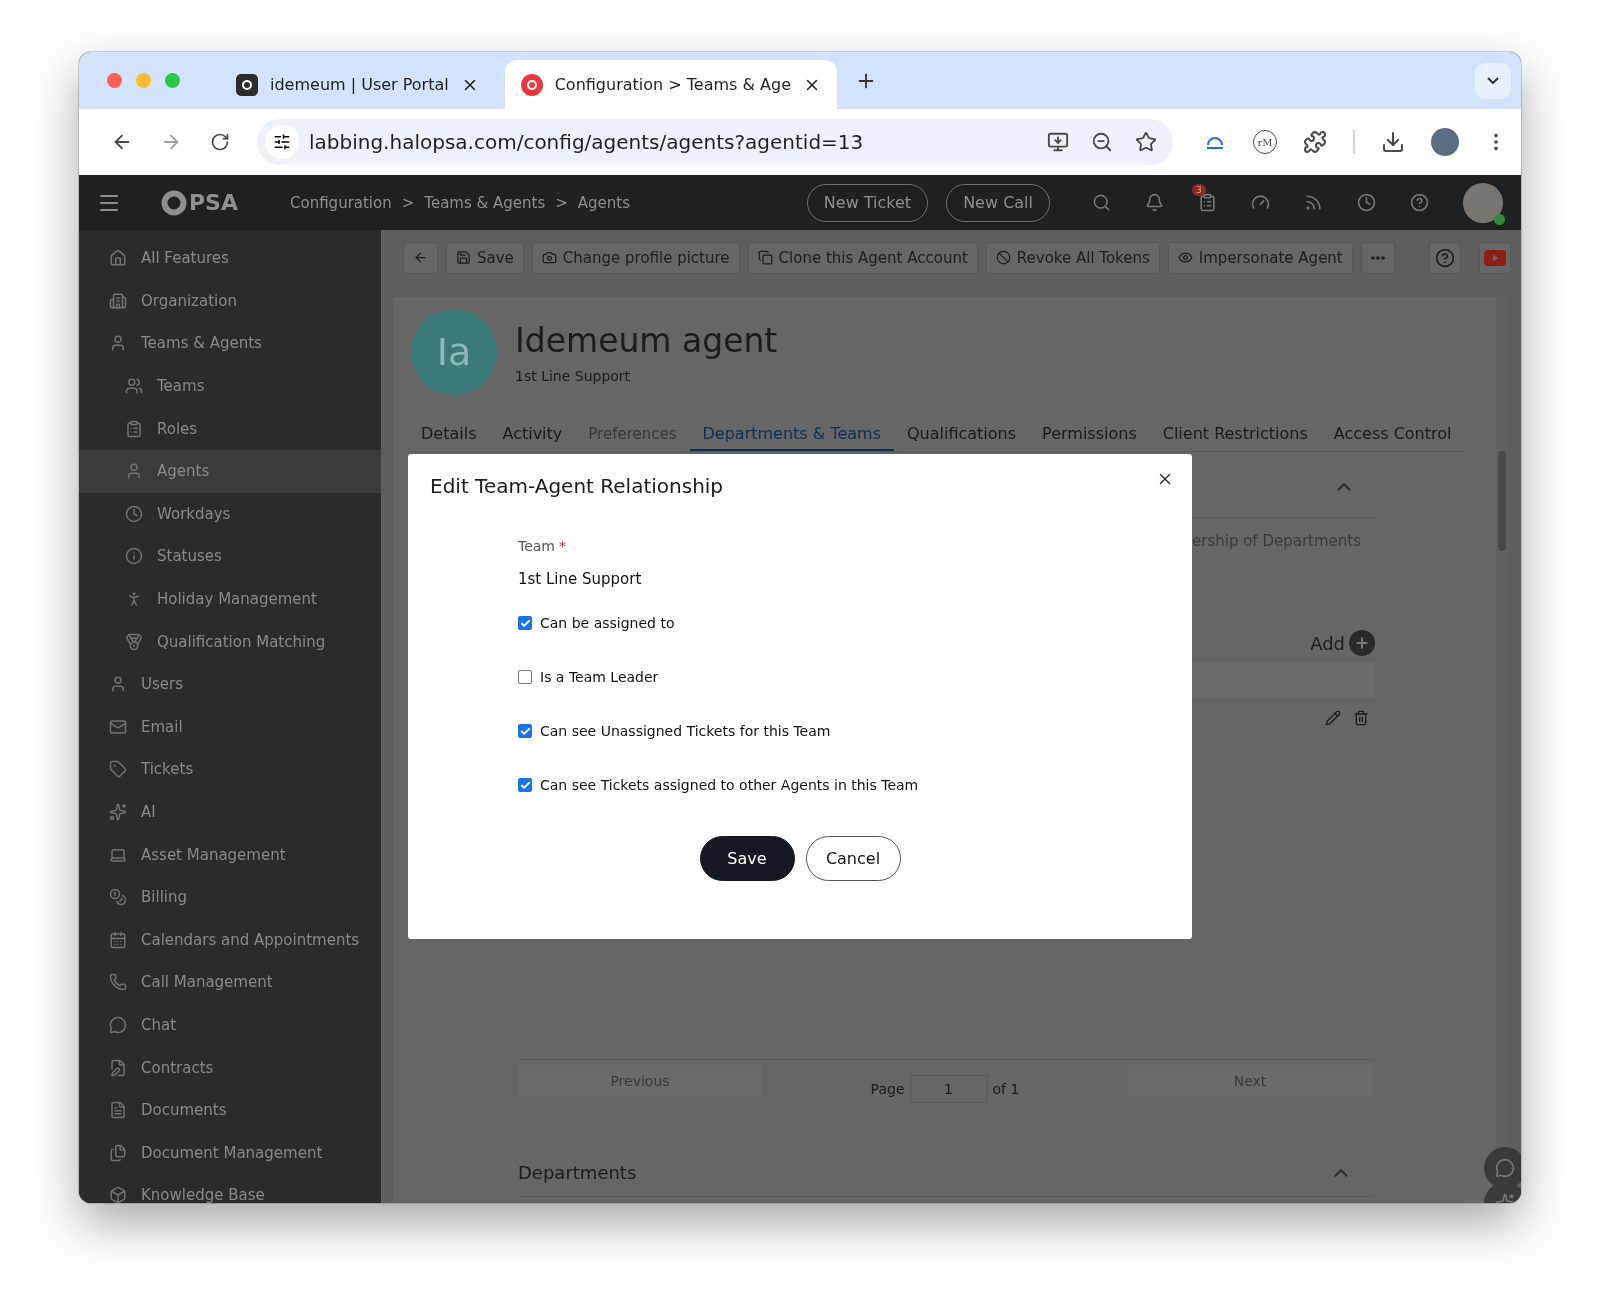 The width and height of the screenshot is (1600, 1307). I want to click on checkbox-label: Can be assigned to, so click(607, 623).